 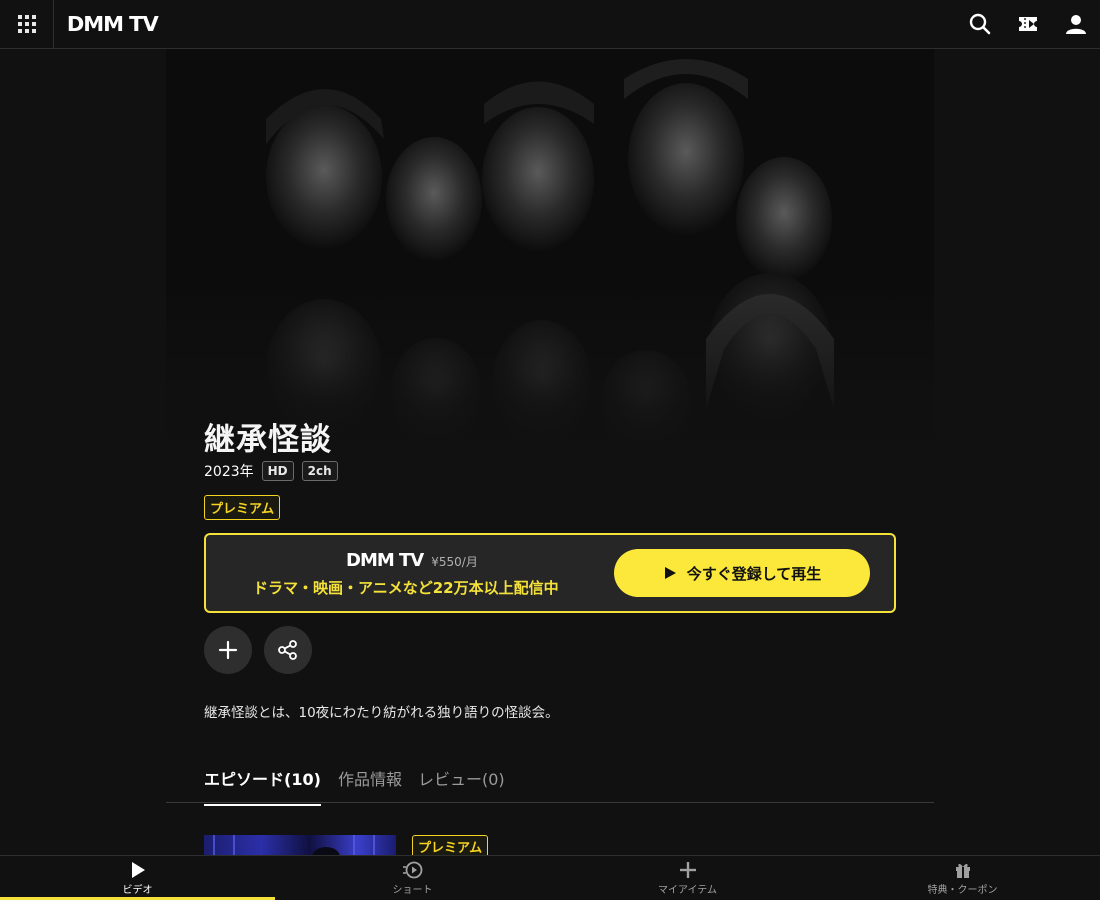 What do you see at coordinates (242, 507) in the screenshot?
I see `premium-badge: プレミアム` at bounding box center [242, 507].